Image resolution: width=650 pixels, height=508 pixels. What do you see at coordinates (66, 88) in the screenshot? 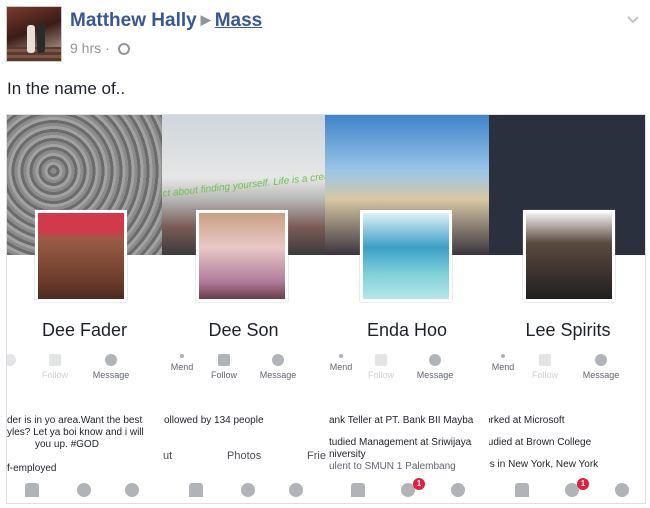
I see `post-text: In the name of..` at bounding box center [66, 88].